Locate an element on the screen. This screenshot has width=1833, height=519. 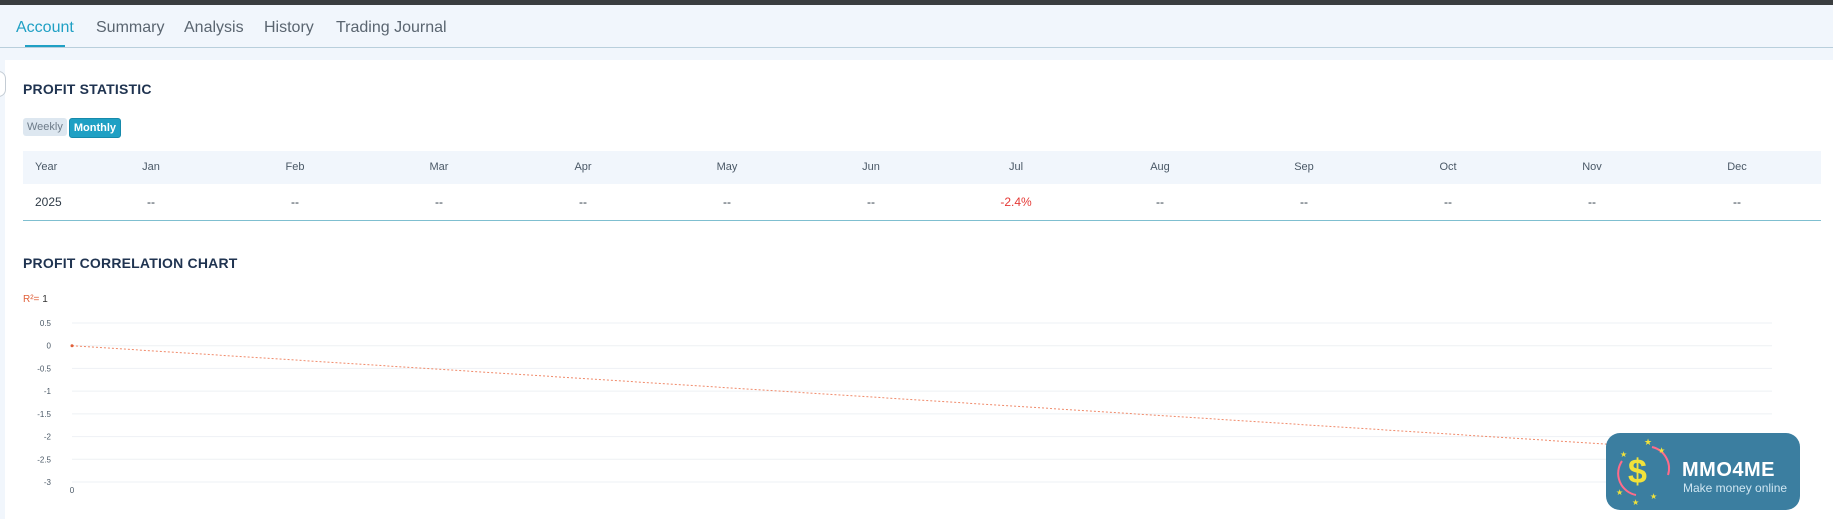
tab-analysis: Analysis is located at coordinates (214, 28).